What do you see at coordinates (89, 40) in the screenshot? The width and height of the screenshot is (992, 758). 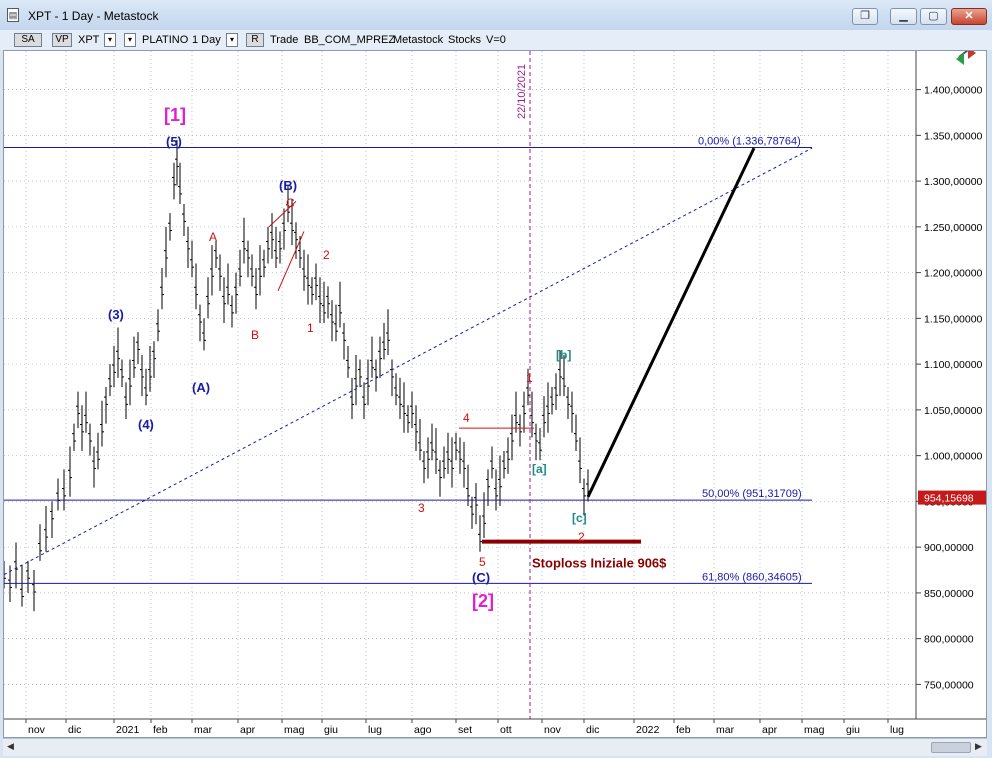 I see `symbol-label: XPT` at bounding box center [89, 40].